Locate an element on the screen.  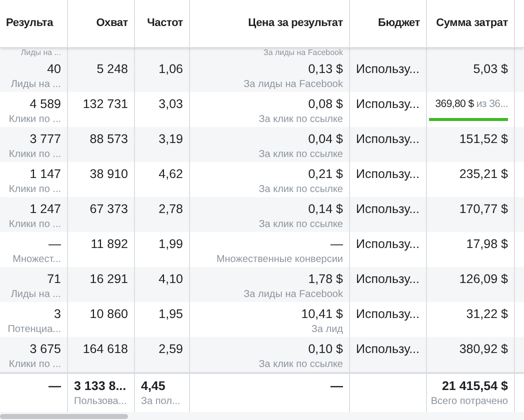
cell-value: 88 573 is located at coordinates (109, 139).